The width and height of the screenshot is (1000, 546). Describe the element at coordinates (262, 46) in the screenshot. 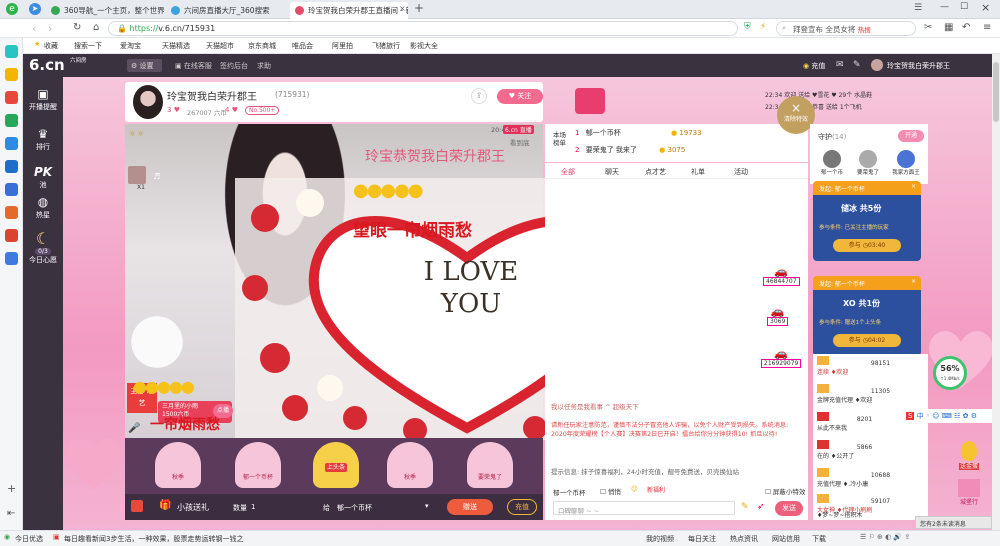

I see `bookmark-item: 京东商城` at that location.